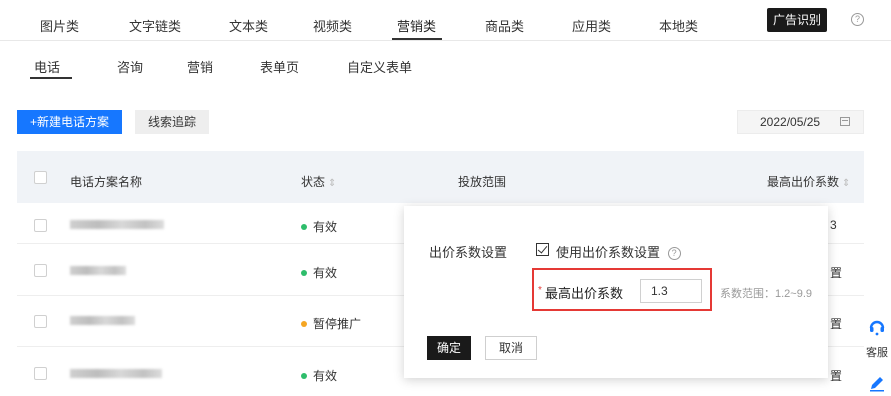 This screenshot has height=396, width=891. What do you see at coordinates (106, 182) in the screenshot?
I see `header-name: 电话方案名称` at bounding box center [106, 182].